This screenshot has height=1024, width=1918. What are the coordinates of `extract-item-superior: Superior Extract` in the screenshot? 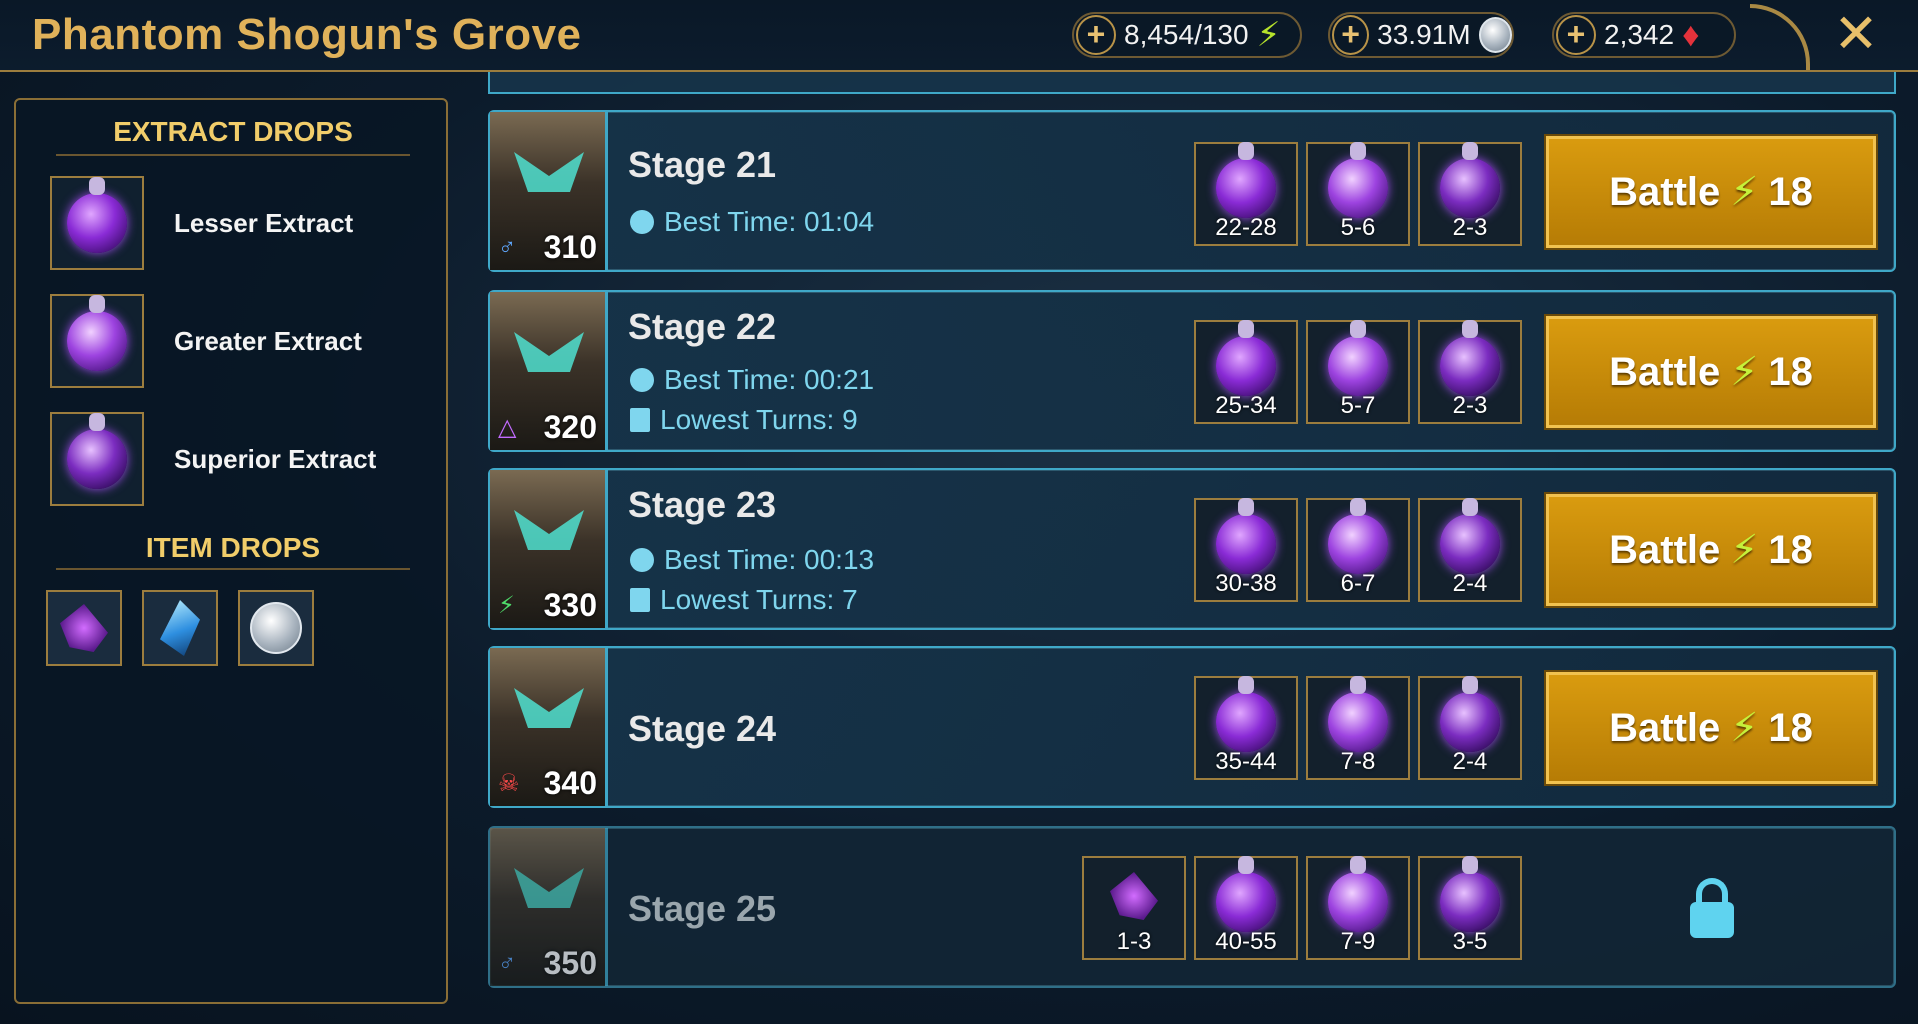 It's located at (213, 459).